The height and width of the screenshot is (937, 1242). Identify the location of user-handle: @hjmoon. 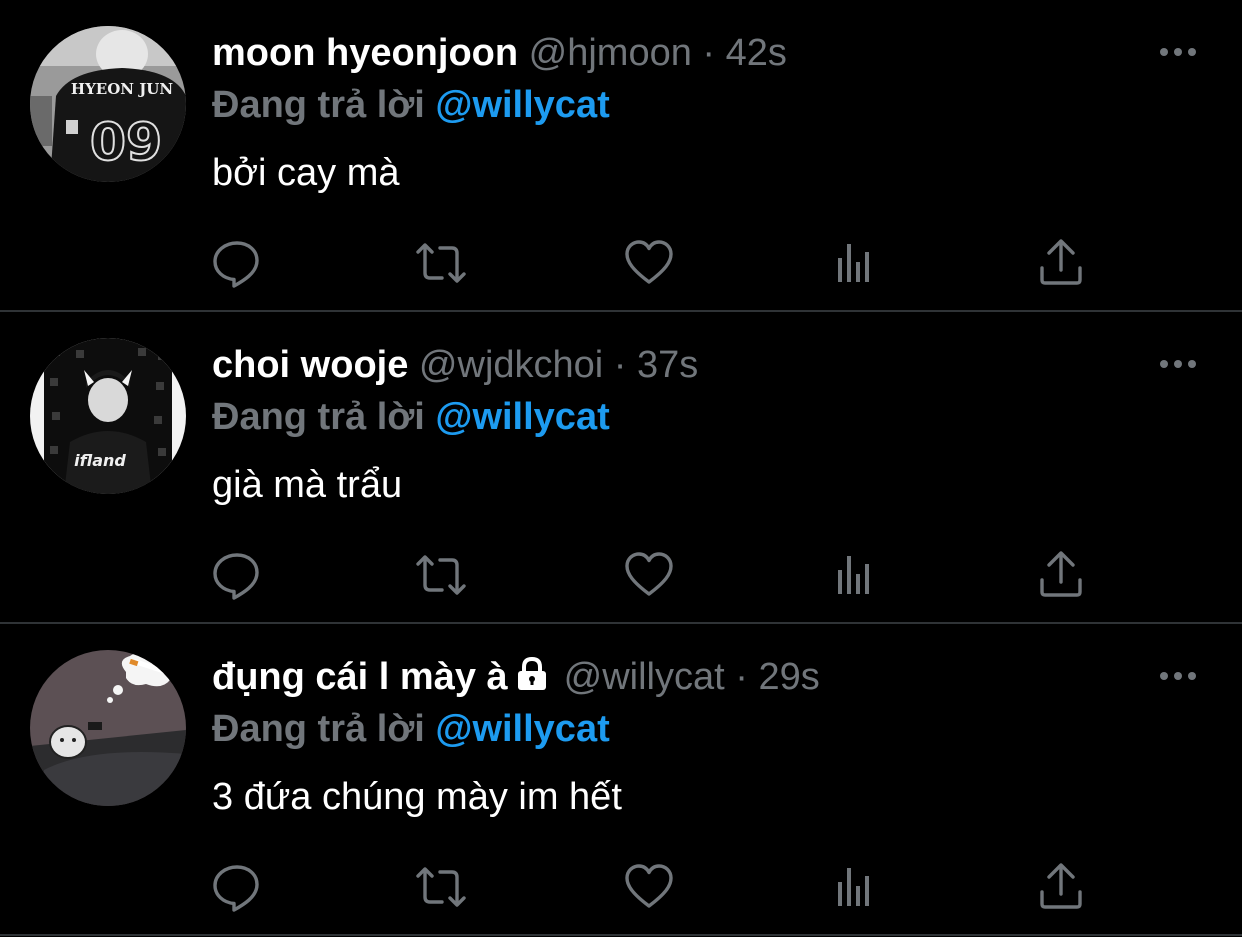
(610, 53).